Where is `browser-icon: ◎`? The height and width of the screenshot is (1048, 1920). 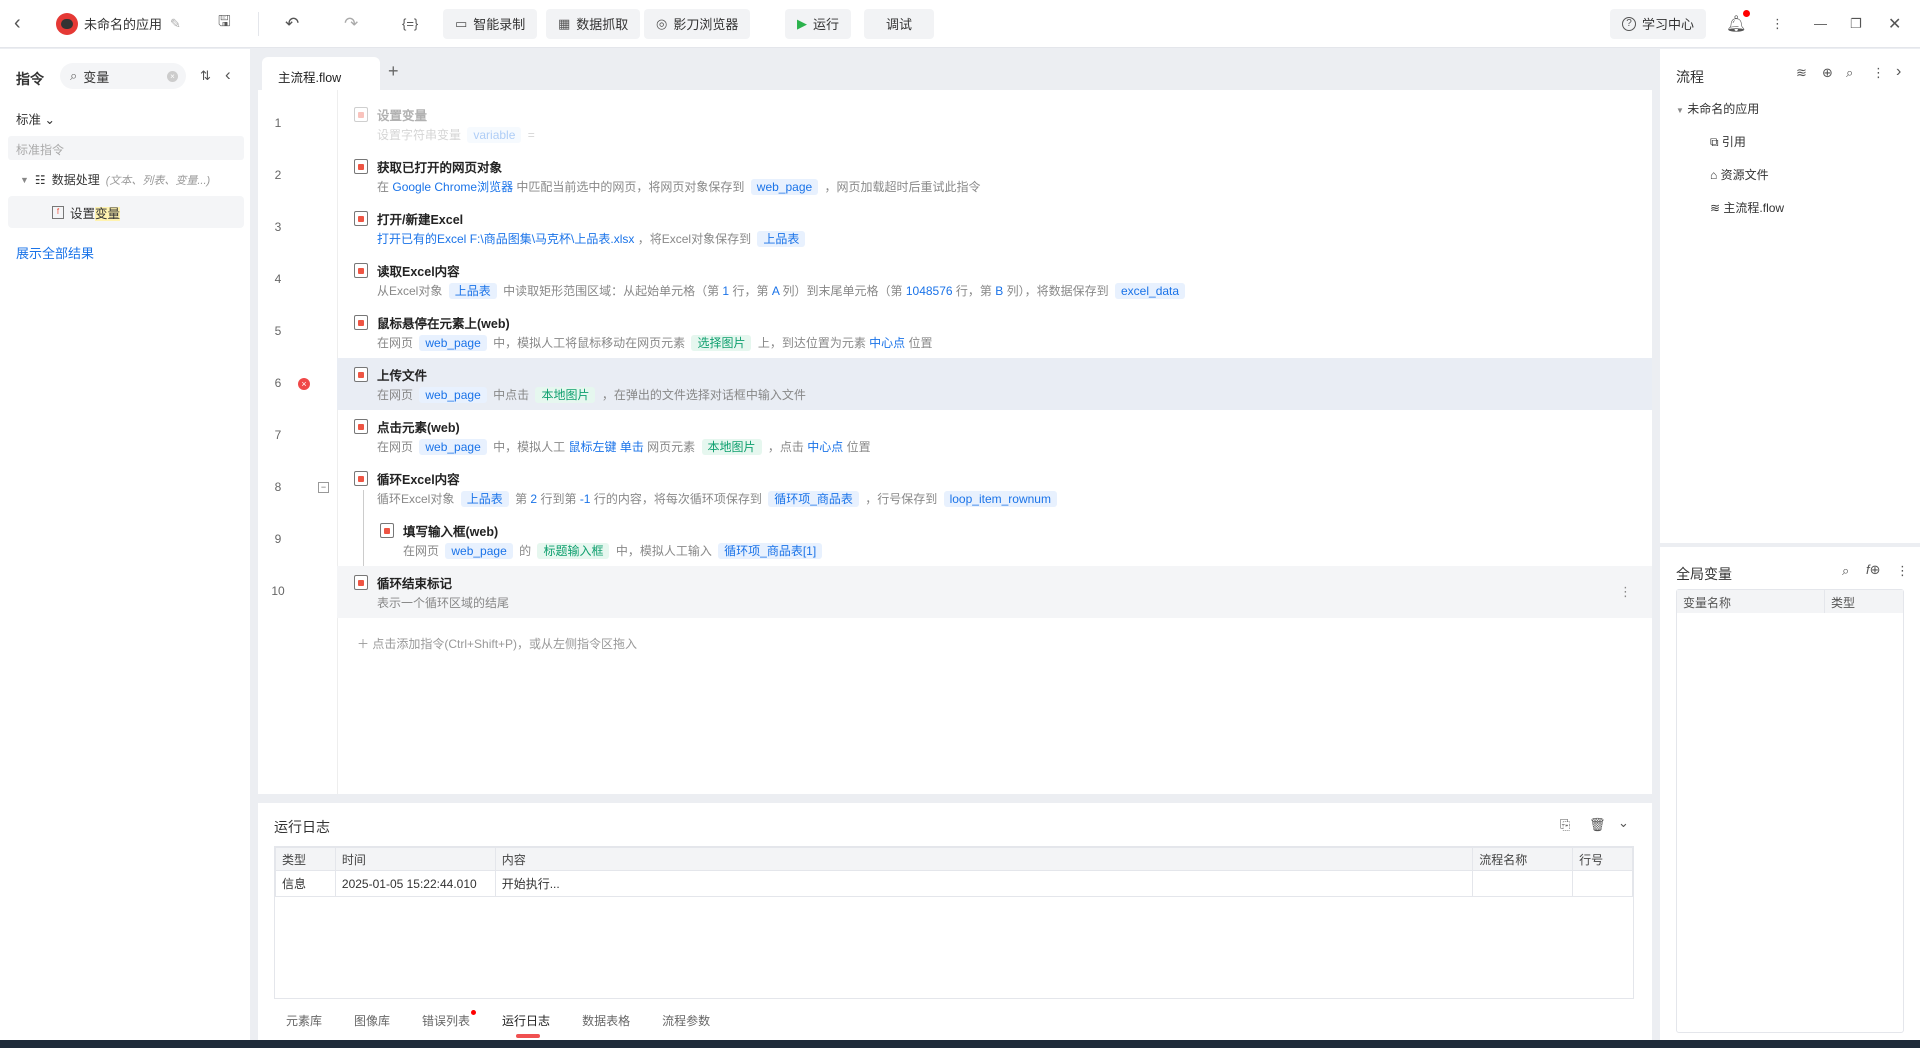
browser-icon: ◎ is located at coordinates (662, 23).